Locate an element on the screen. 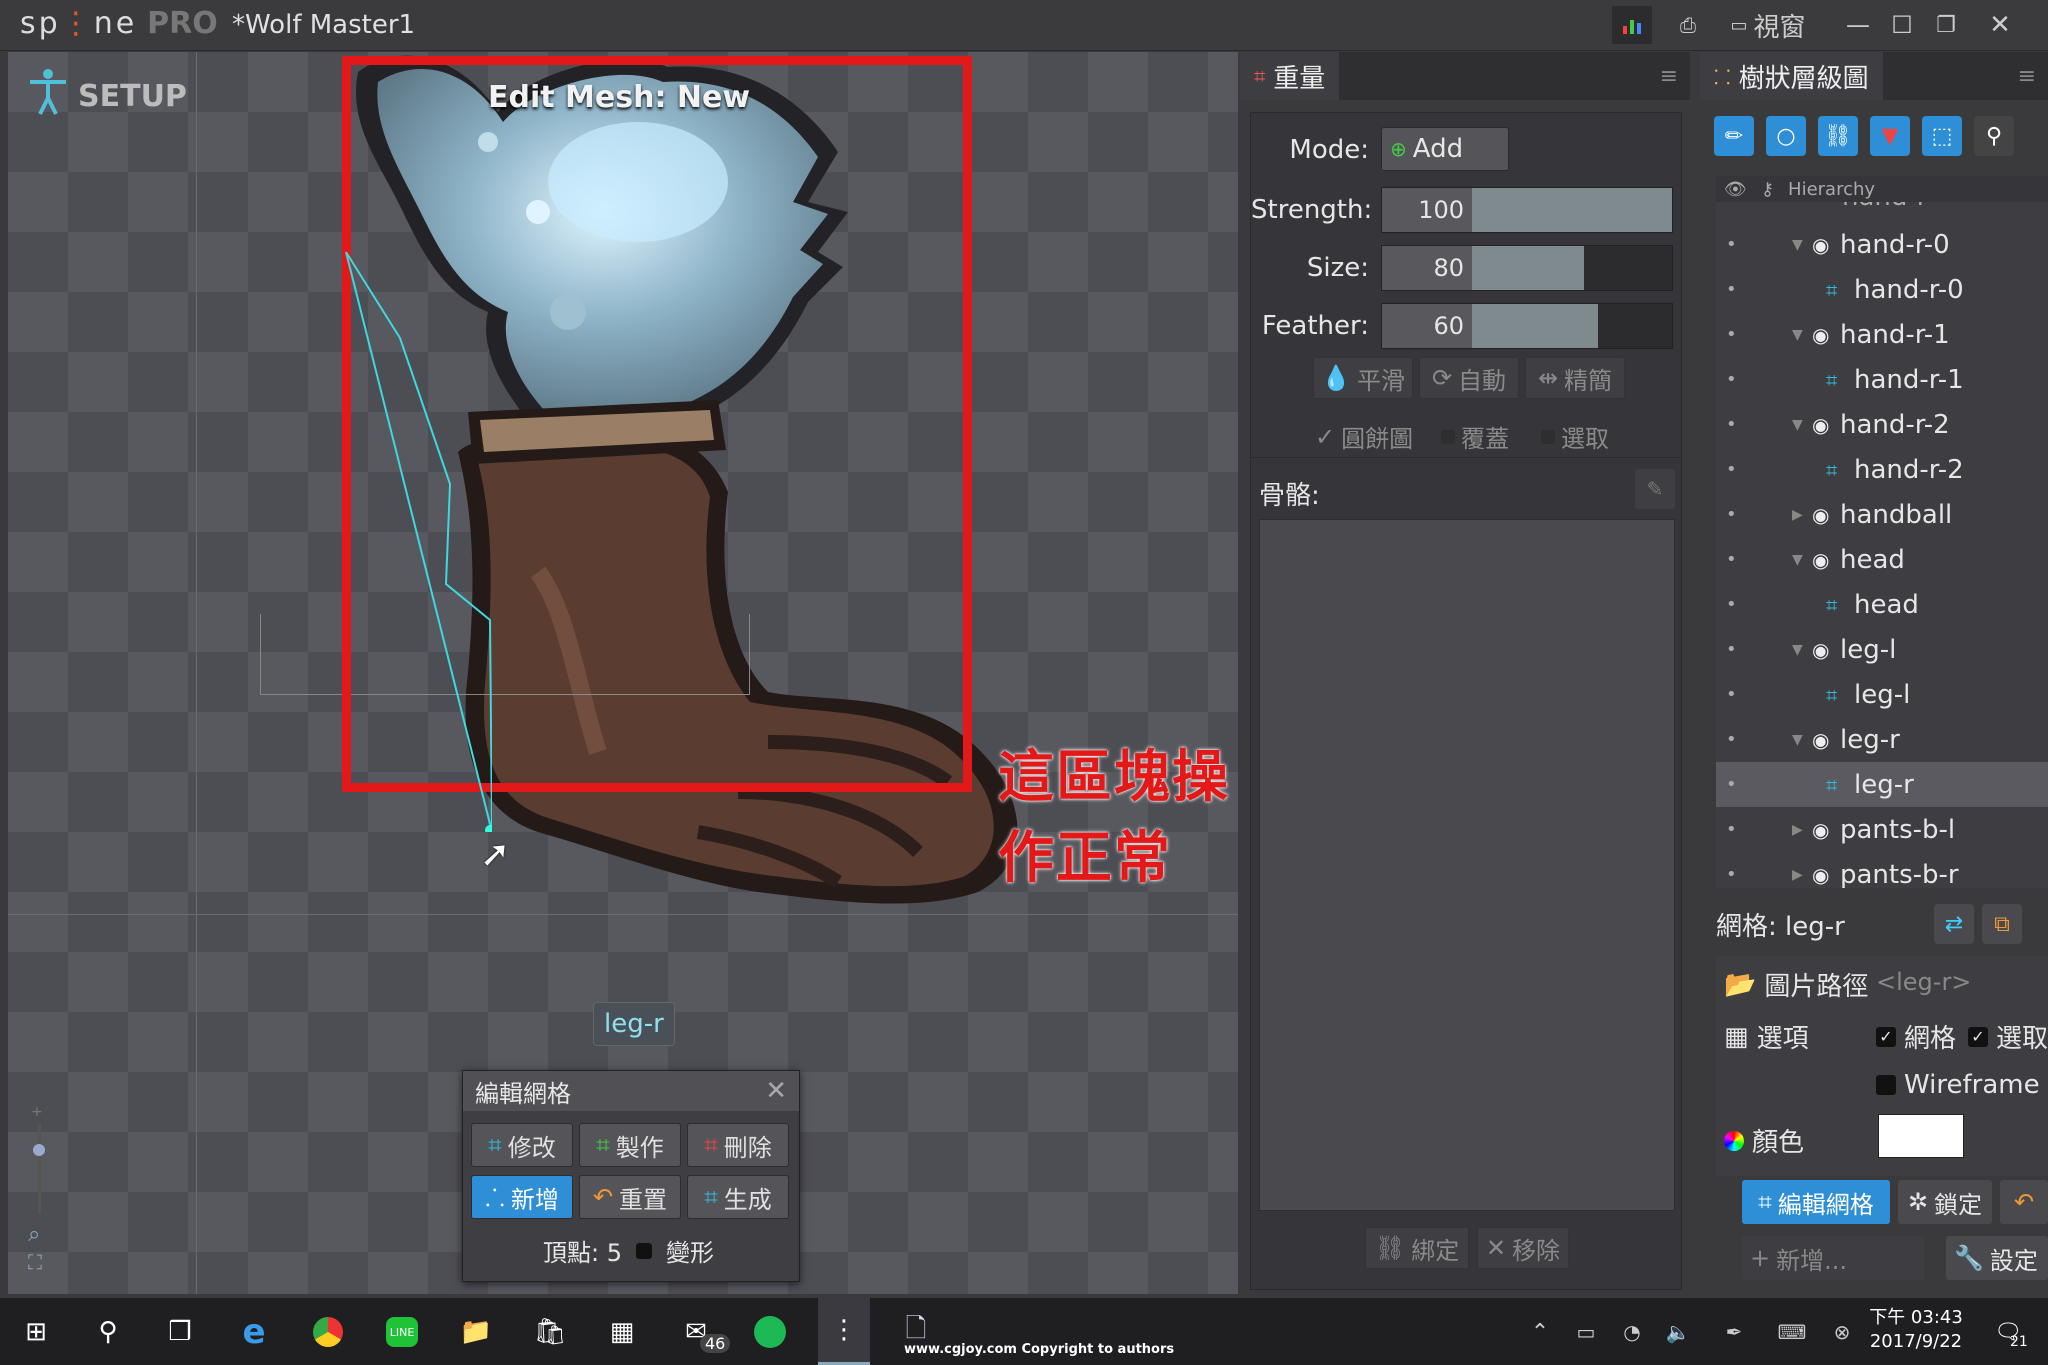 The width and height of the screenshot is (2048, 1365). chrome-icon is located at coordinates (328, 1332).